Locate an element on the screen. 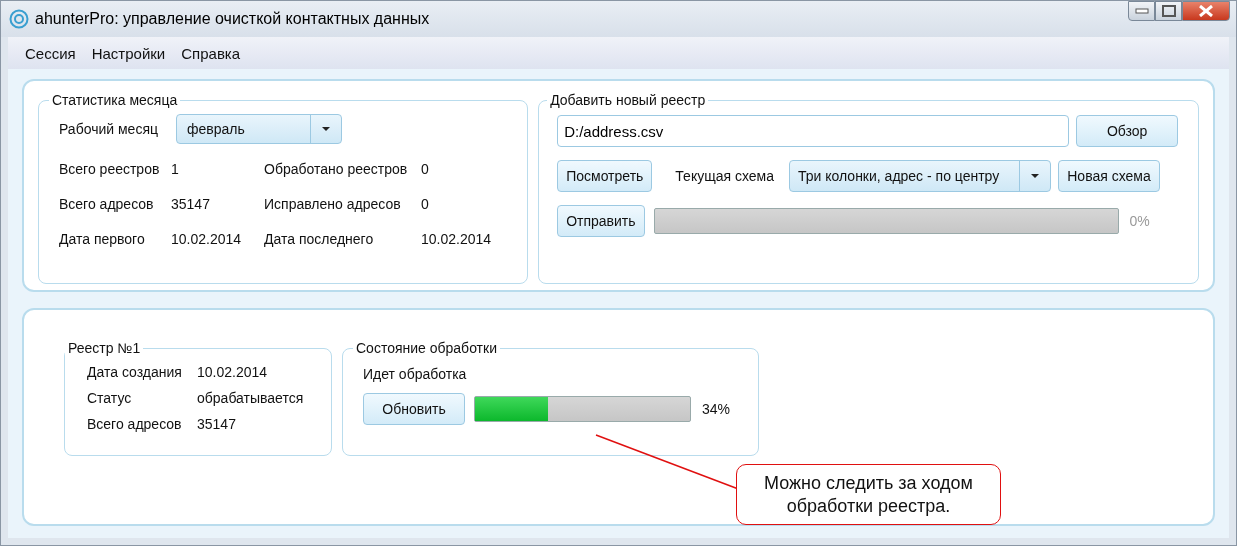 The image size is (1237, 546). minimize-icon is located at coordinates (1141, 11).